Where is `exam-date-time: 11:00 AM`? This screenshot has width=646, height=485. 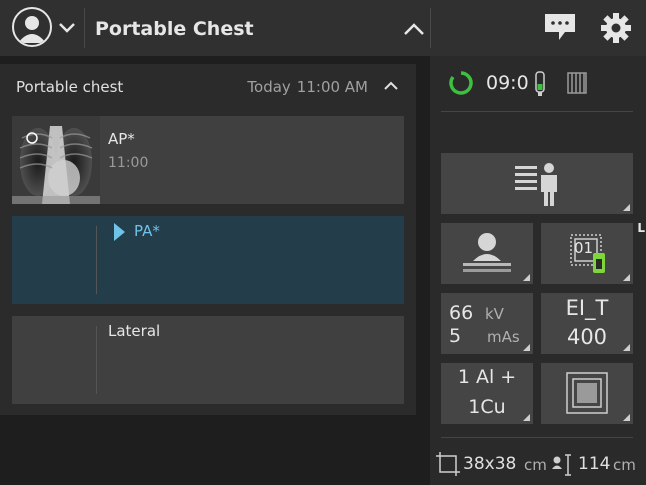 exam-date-time: 11:00 AM is located at coordinates (332, 87).